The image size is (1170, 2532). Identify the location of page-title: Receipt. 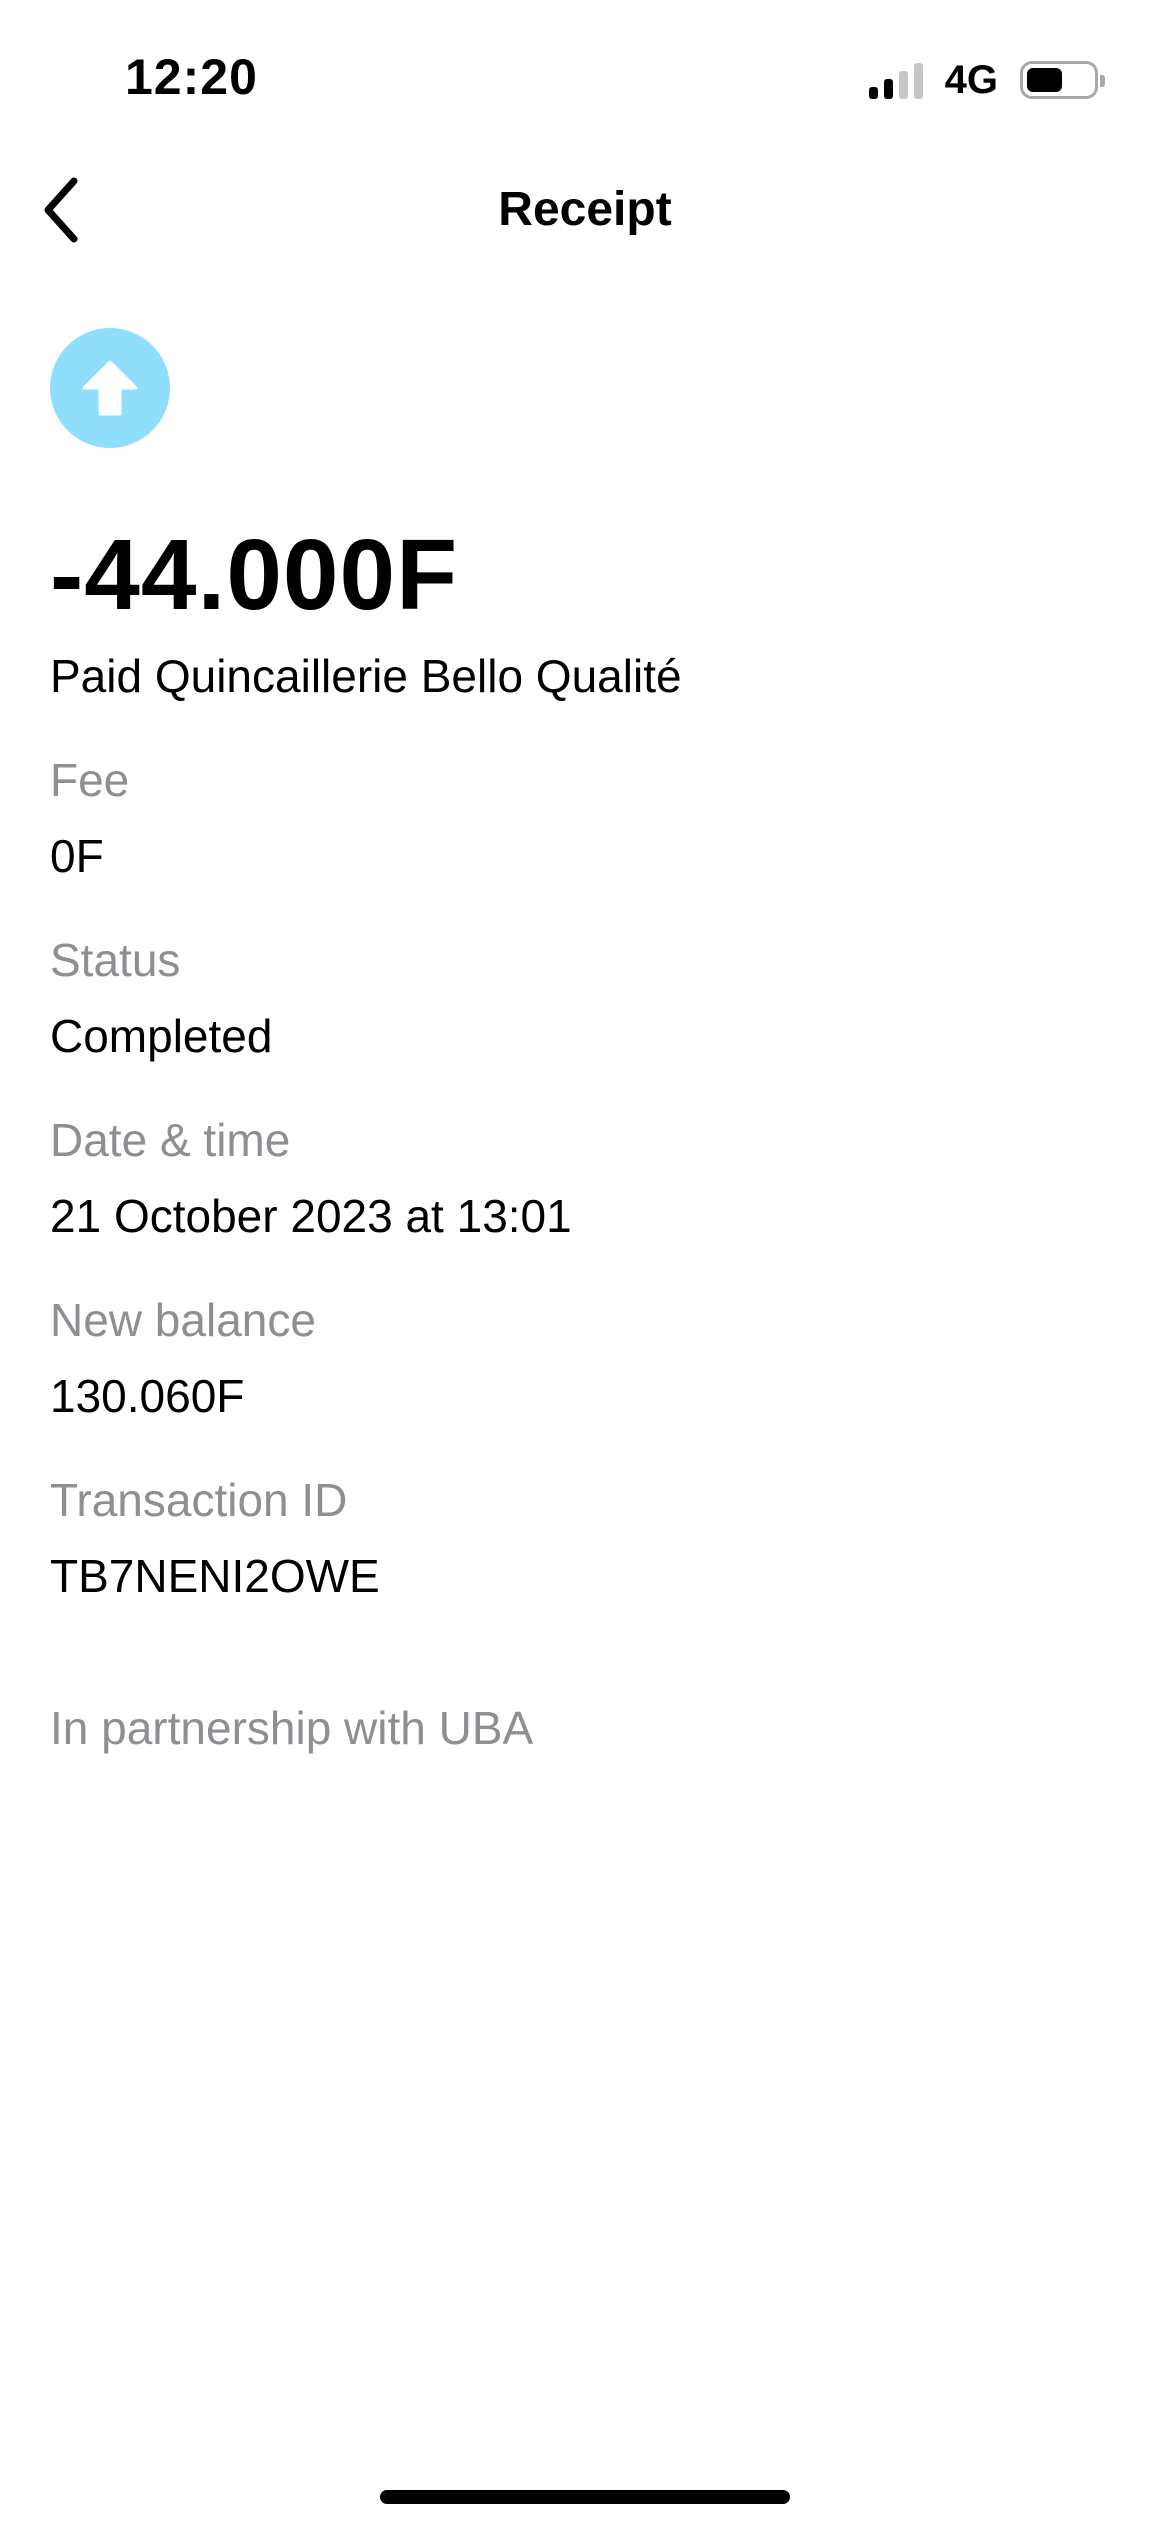
(585, 209).